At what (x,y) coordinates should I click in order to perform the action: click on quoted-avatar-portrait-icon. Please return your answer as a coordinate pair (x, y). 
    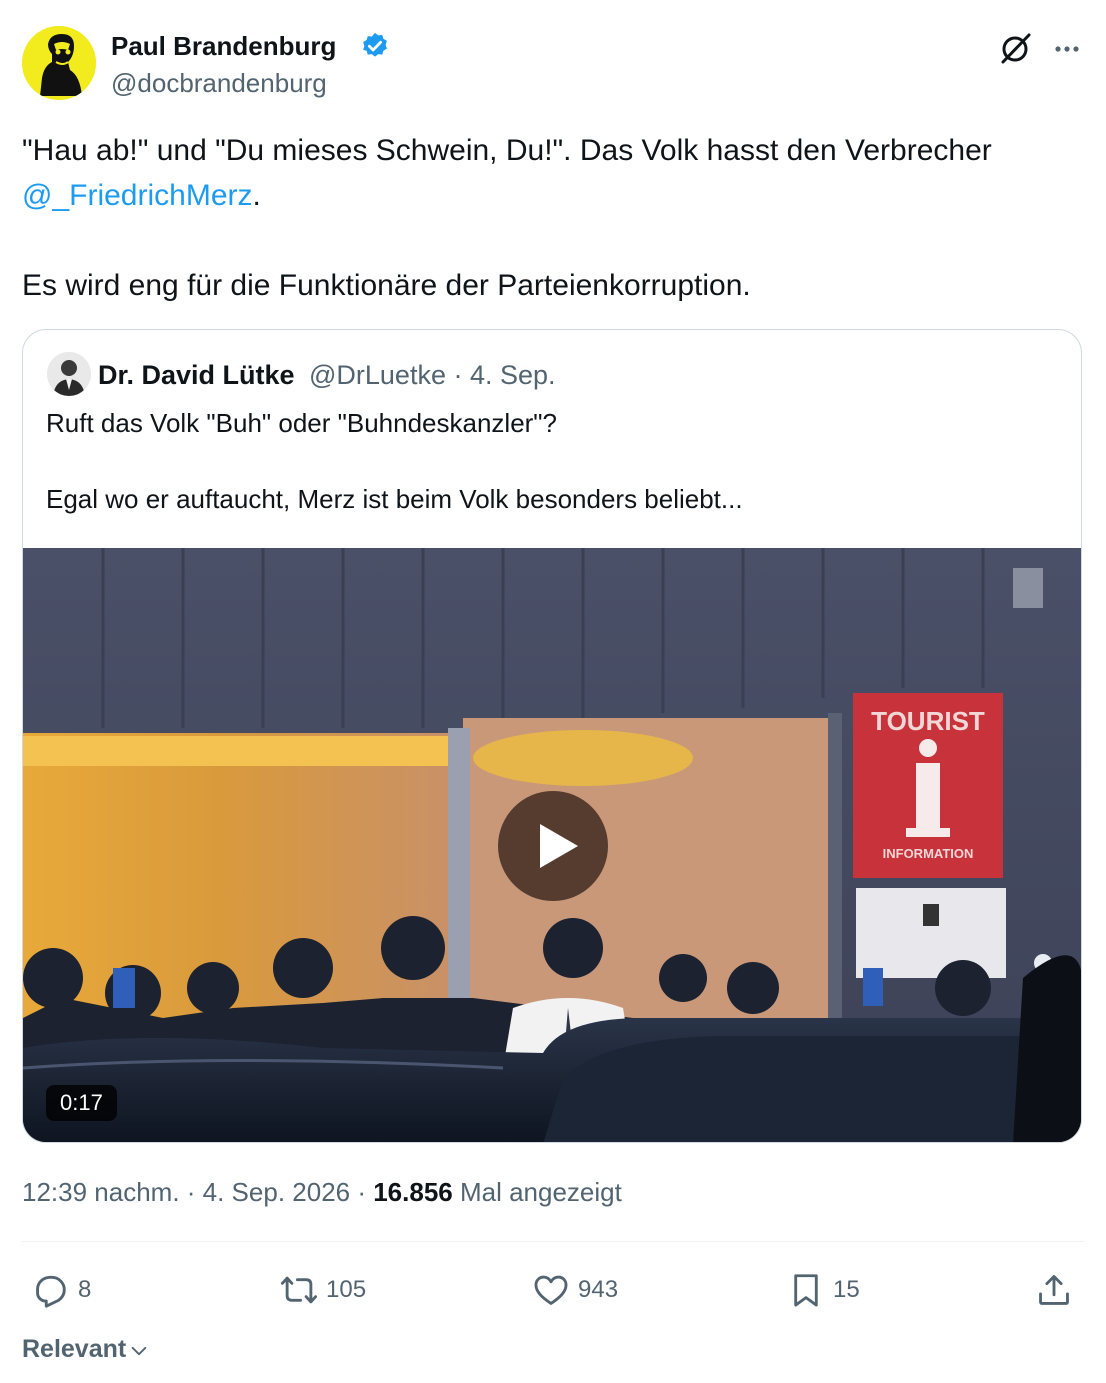
    Looking at the image, I should click on (69, 374).